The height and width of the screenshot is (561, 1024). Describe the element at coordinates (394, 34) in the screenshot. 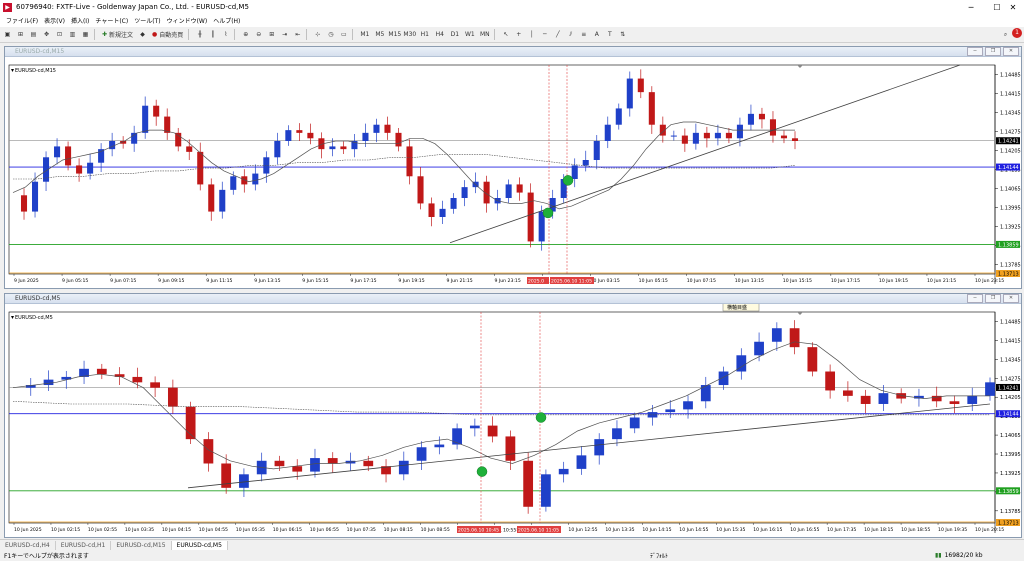

I see `timeframe-m15-button: M15` at that location.